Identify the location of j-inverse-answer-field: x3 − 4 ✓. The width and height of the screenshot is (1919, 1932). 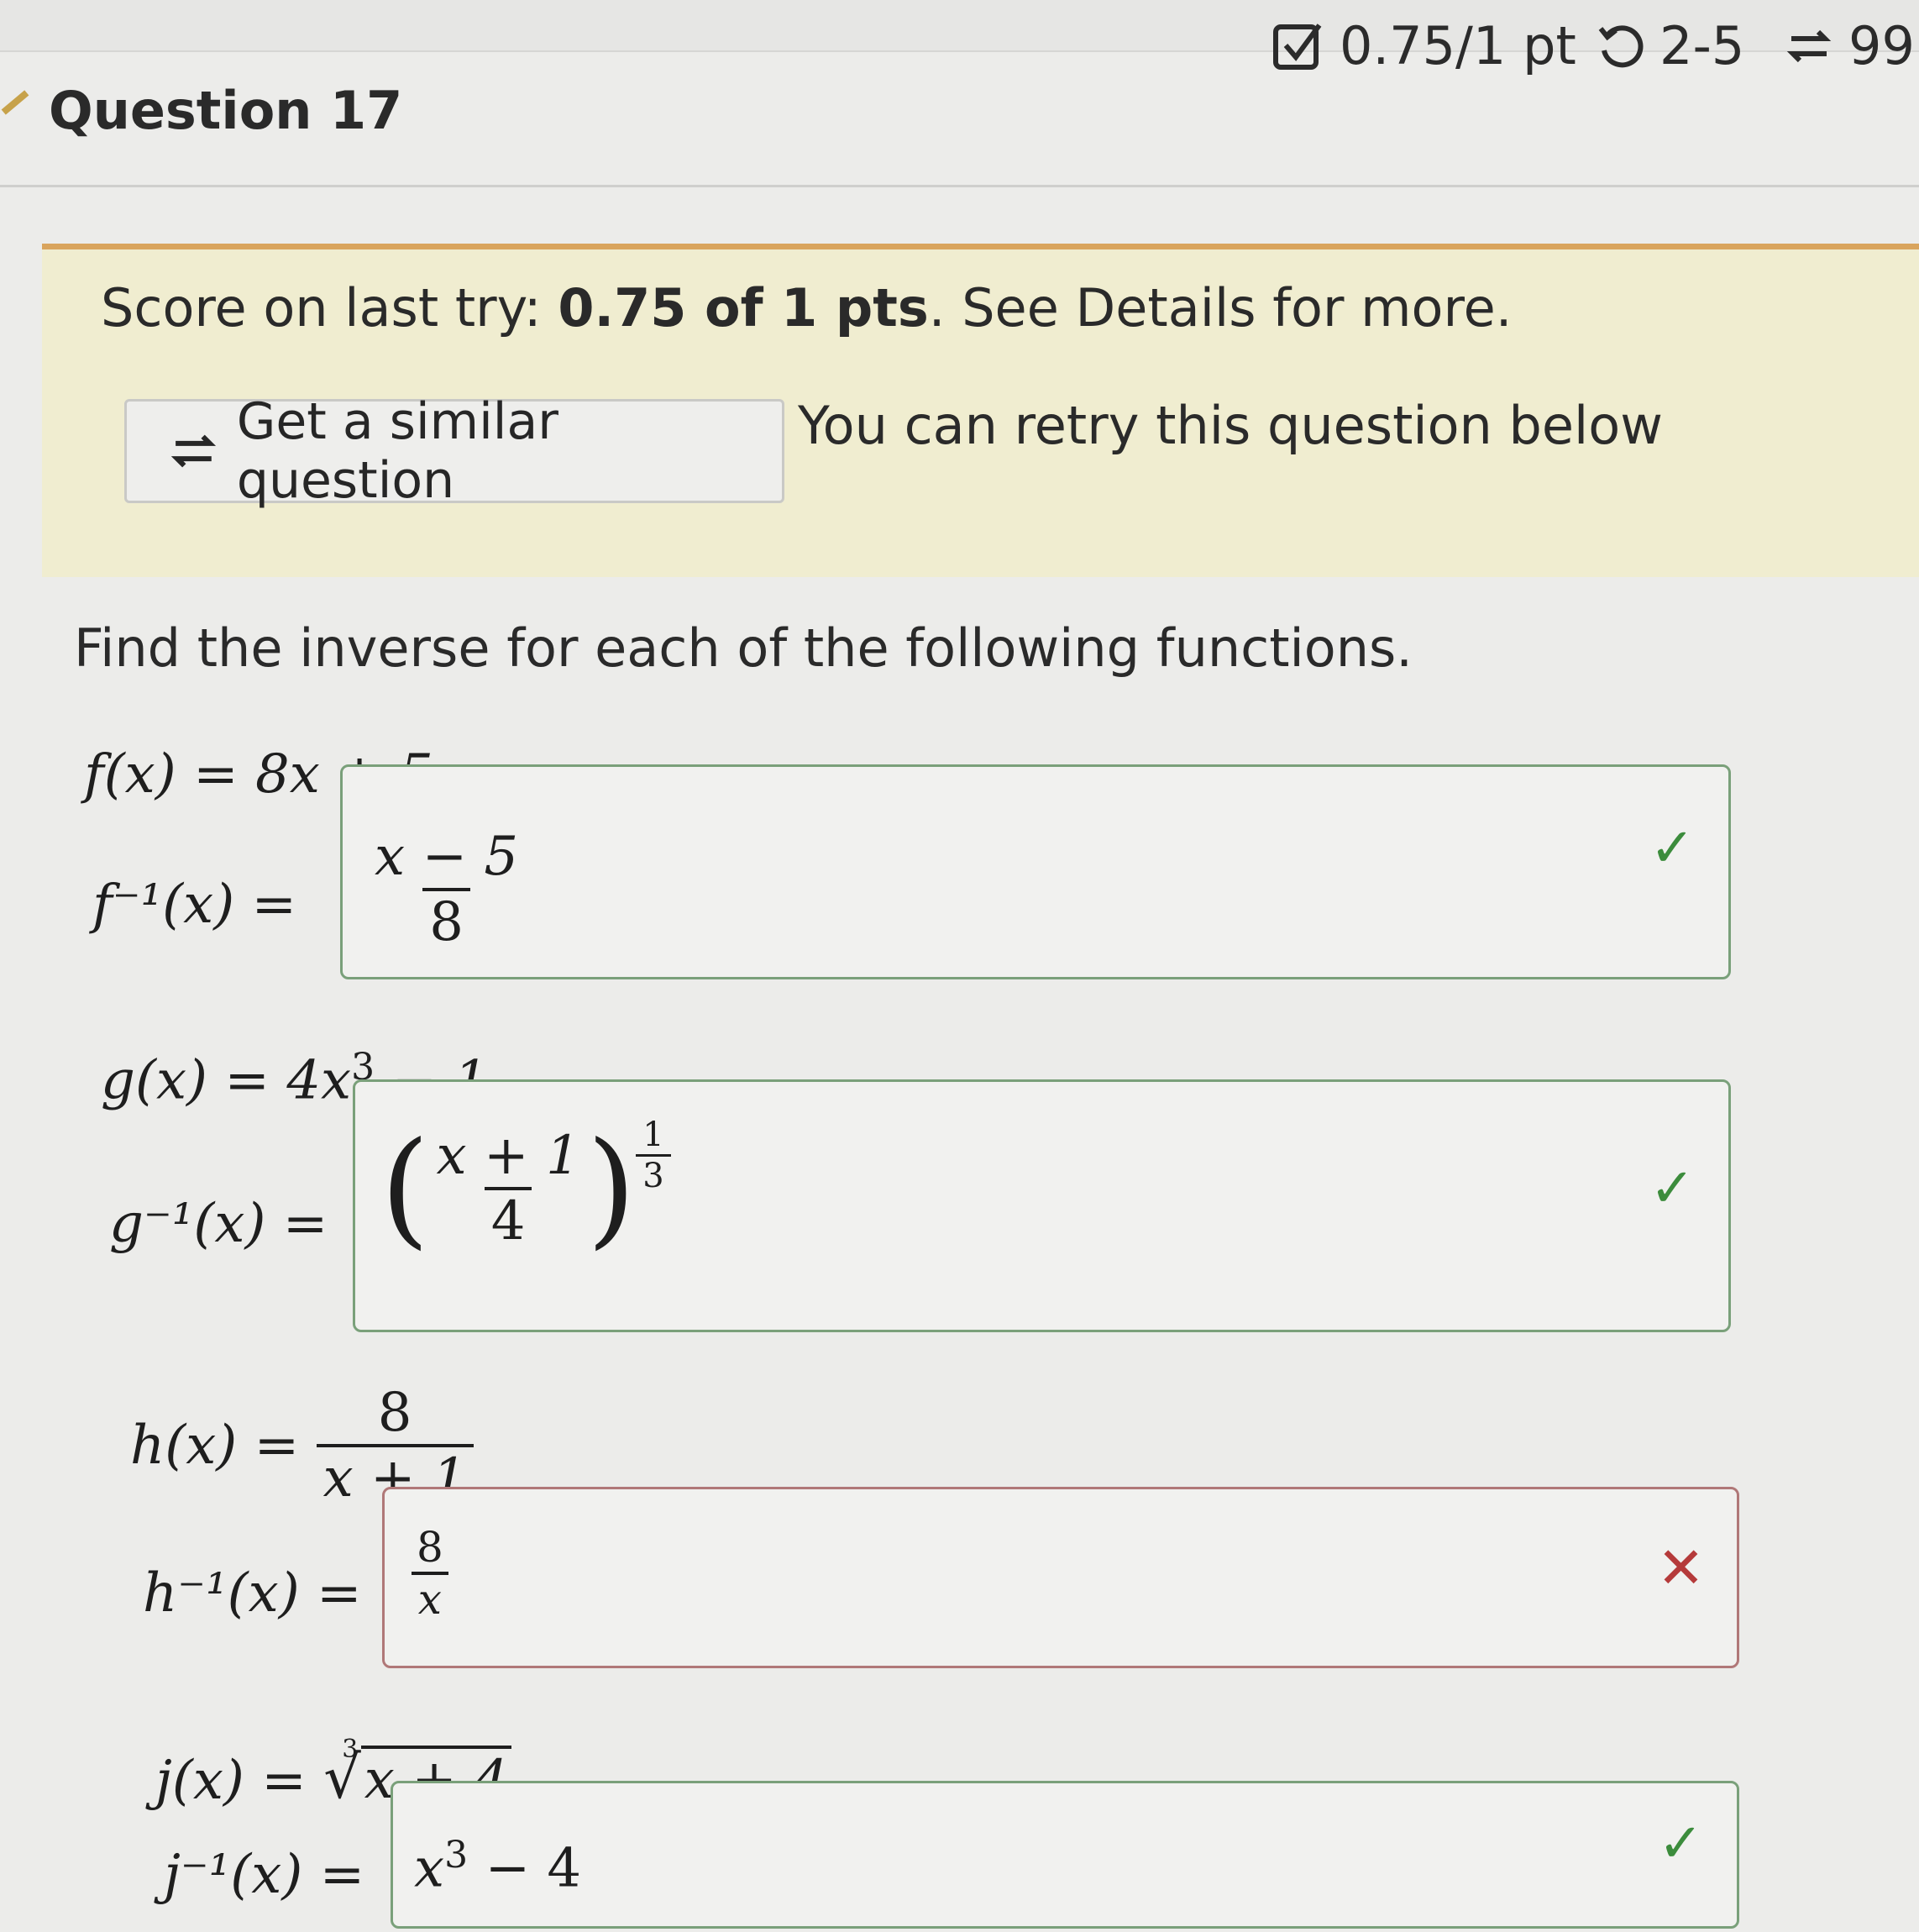
(1065, 1855).